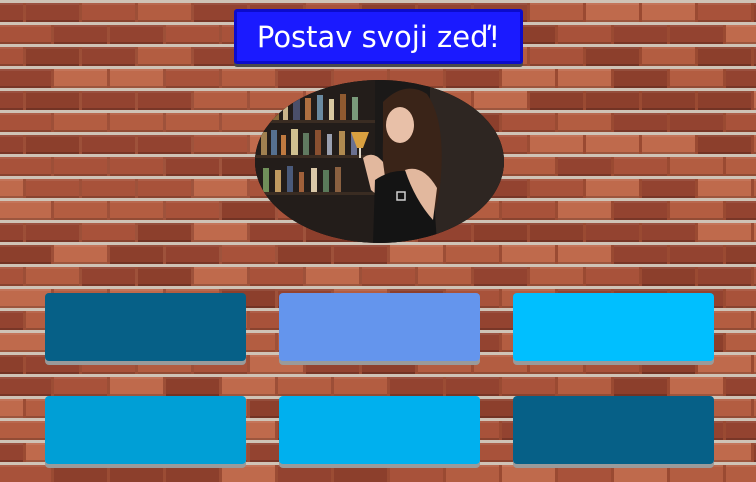  I want to click on photo-illustration, so click(379, 161).